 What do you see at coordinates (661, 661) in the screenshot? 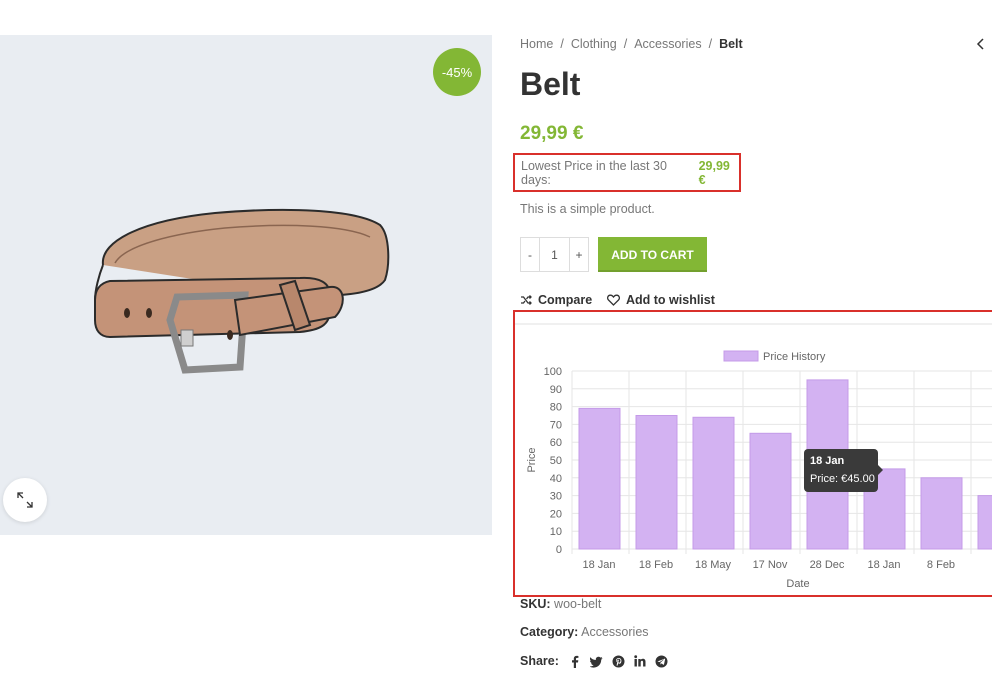
I see `telegram-icon` at bounding box center [661, 661].